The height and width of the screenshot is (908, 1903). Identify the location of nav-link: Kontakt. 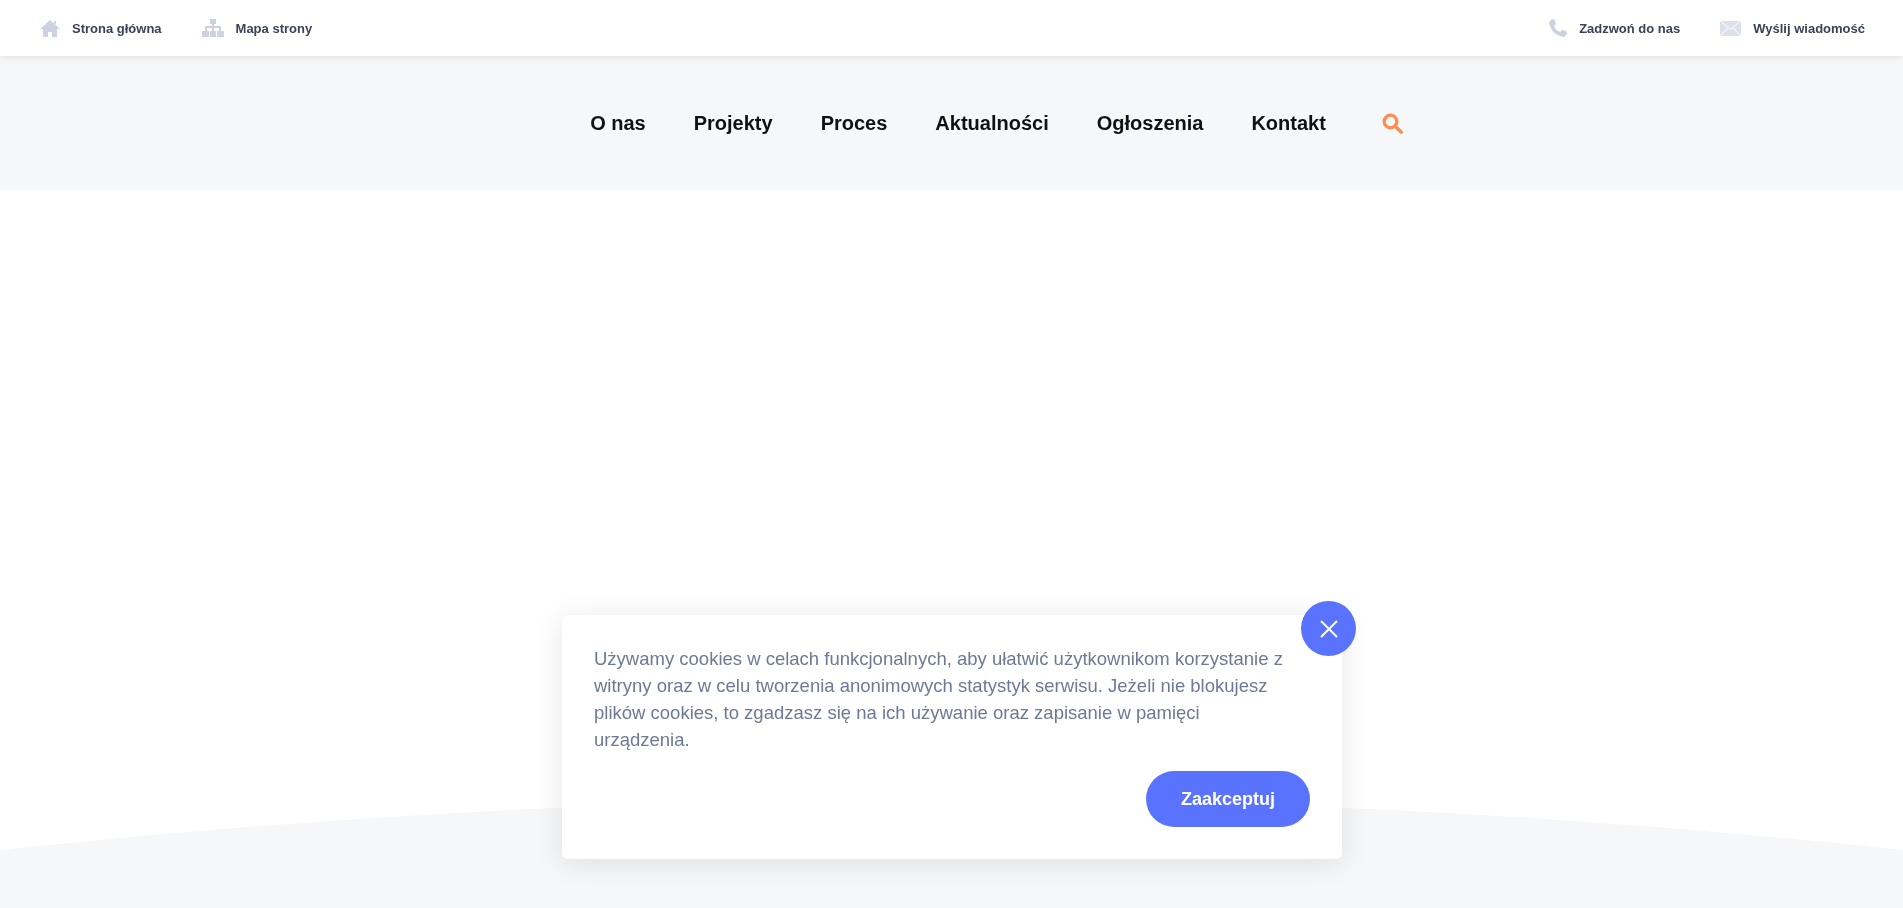
(1288, 123).